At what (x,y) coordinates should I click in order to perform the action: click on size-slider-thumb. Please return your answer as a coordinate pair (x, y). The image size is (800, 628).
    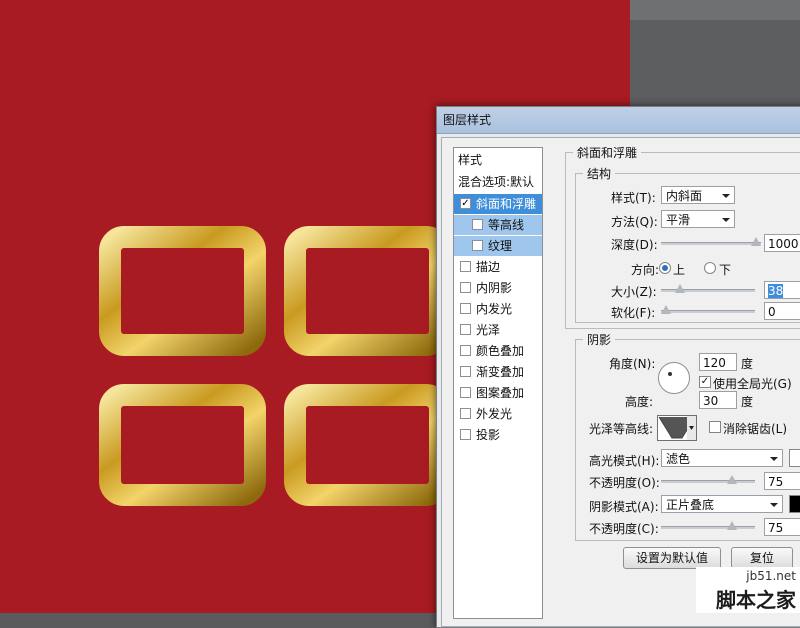
    Looking at the image, I should click on (679, 288).